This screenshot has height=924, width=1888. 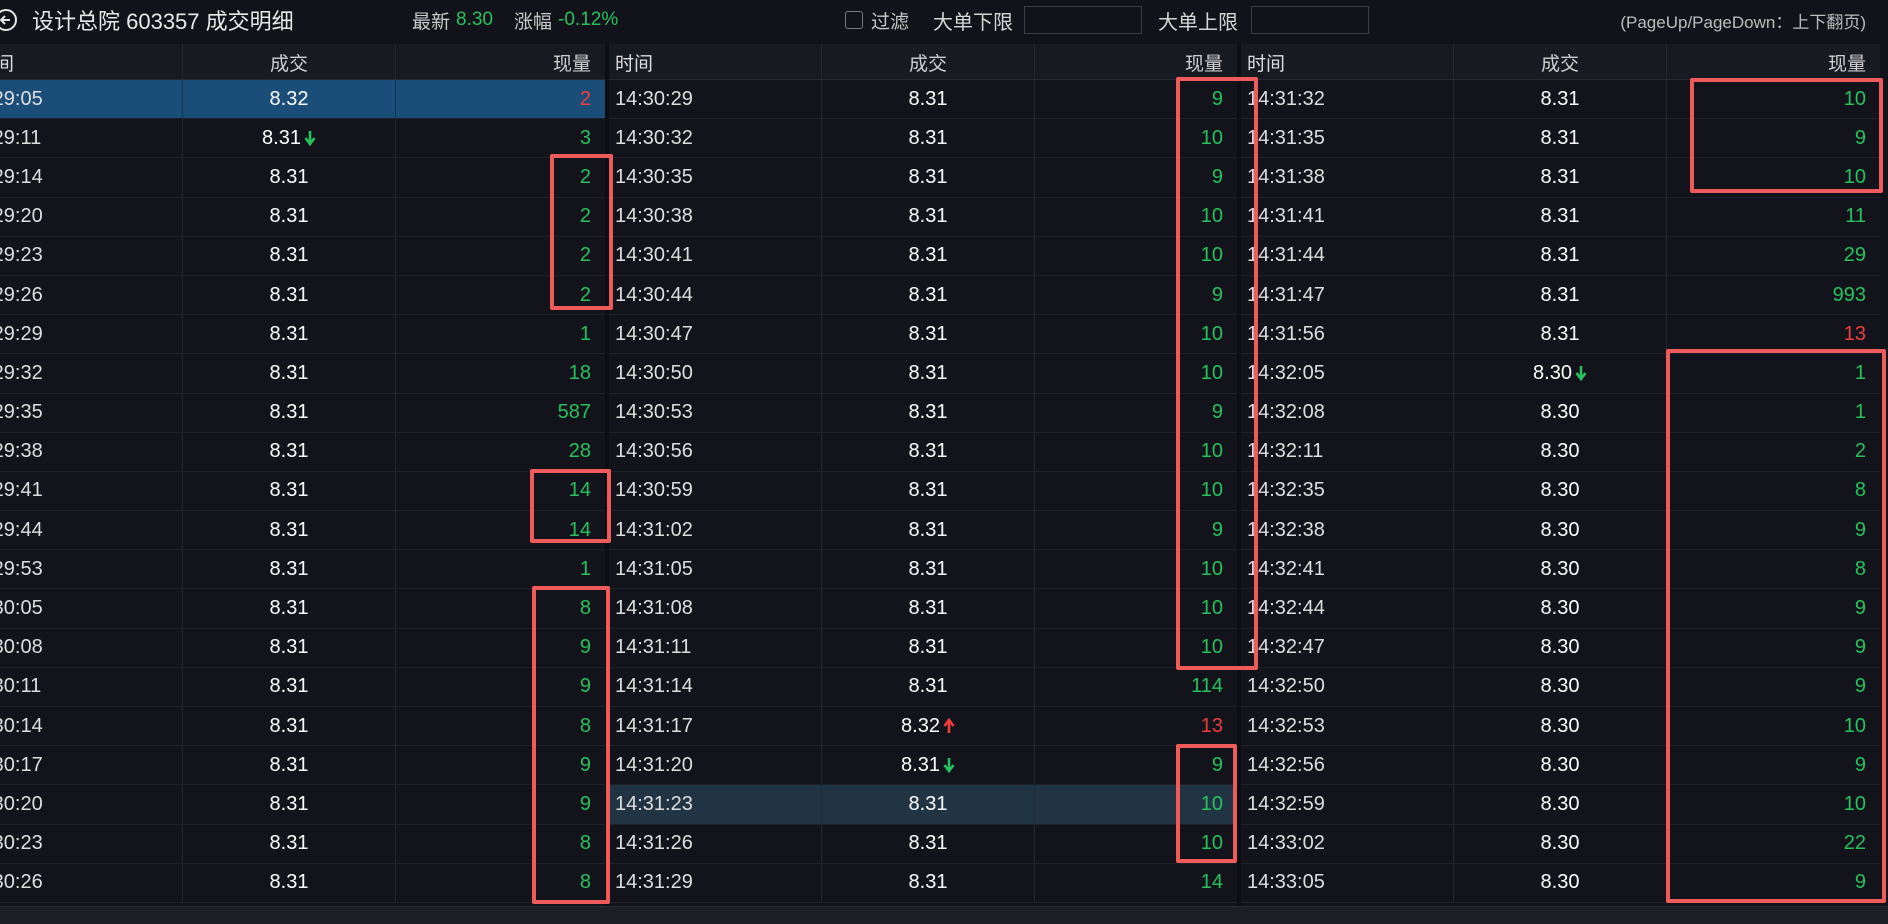 I want to click on trade-row: 14:32:08 8.30 1, so click(x=1560, y=413).